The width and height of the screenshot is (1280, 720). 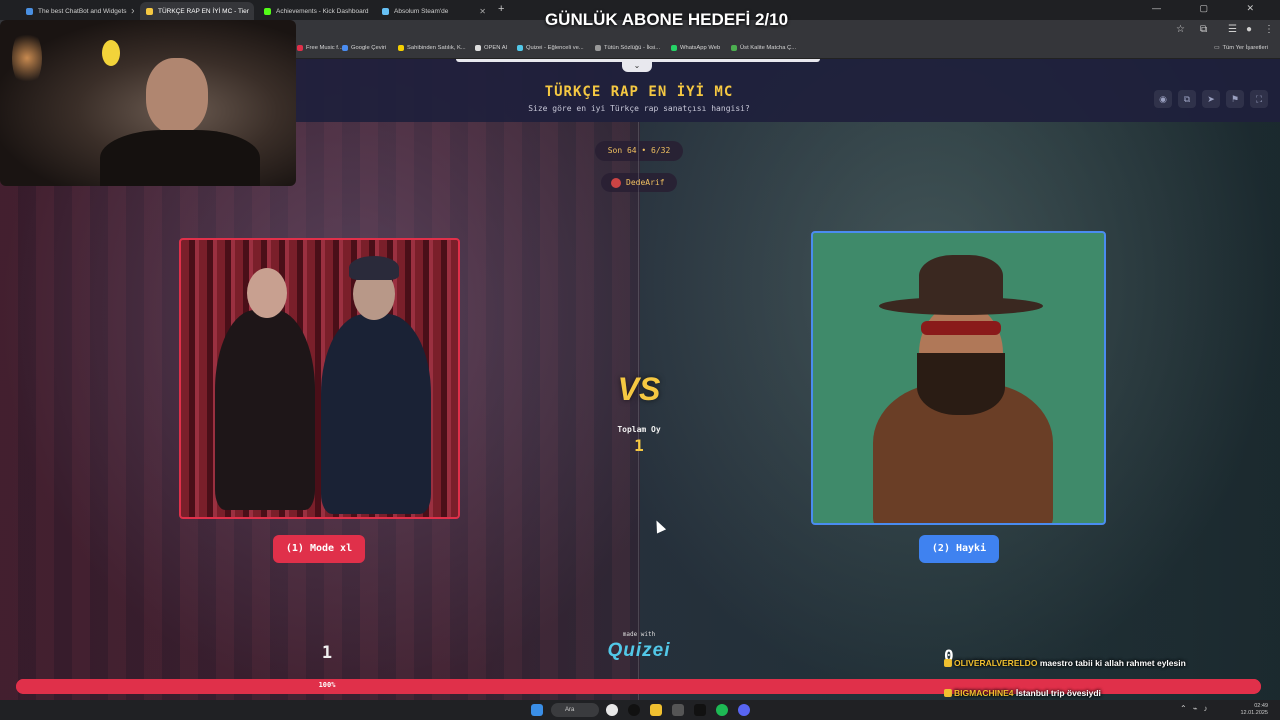 I want to click on beanie-hat, so click(x=374, y=268).